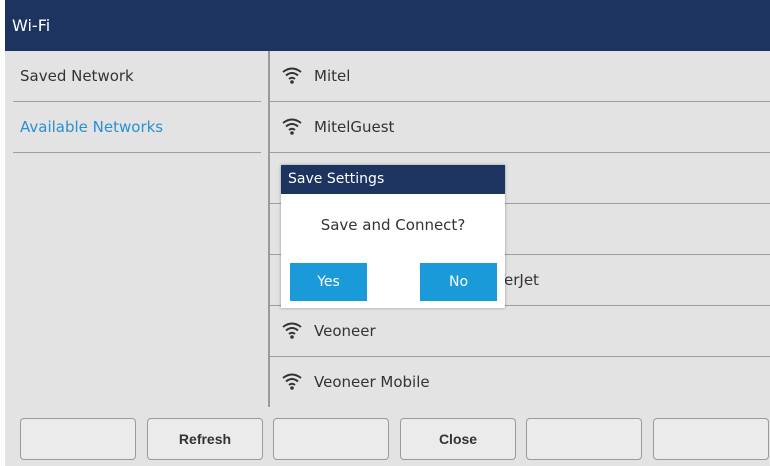 The height and width of the screenshot is (466, 770). I want to click on dialog-title: Save Settings, so click(393, 179).